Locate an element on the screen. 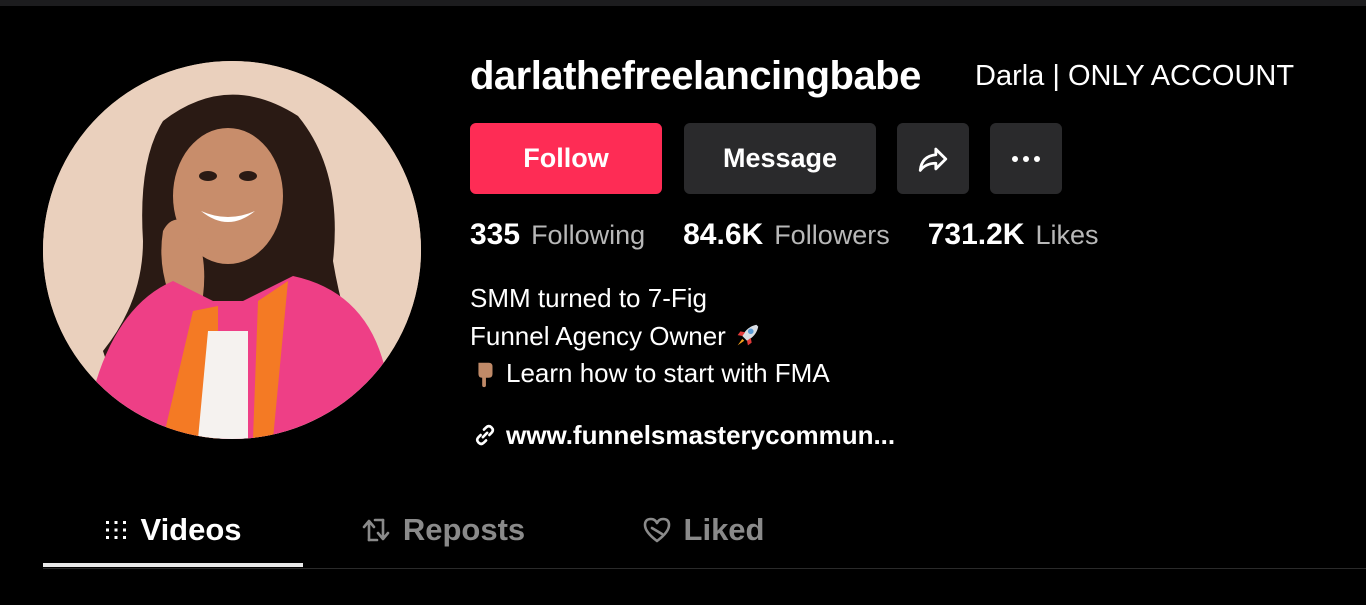 This screenshot has width=1366, height=605. bio-line-2: Funnel Agency Owner is located at coordinates (650, 337).